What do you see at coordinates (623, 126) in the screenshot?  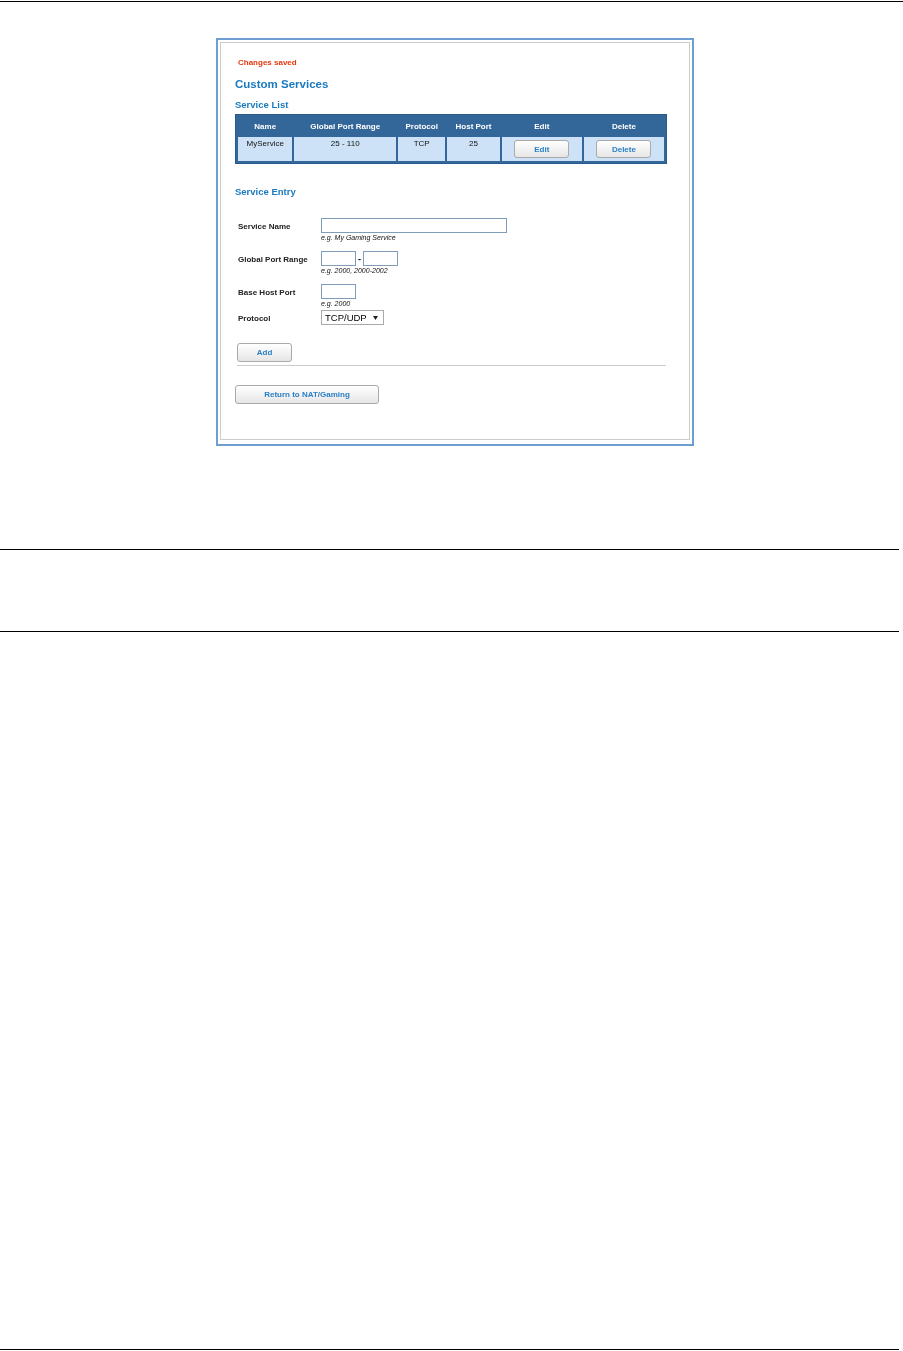 I see `column-header: Delete` at bounding box center [623, 126].